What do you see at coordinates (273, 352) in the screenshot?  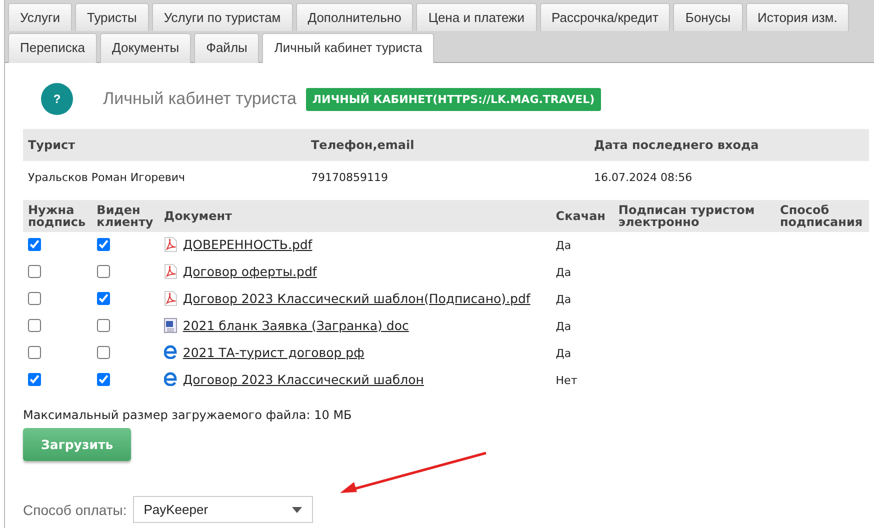 I see `document-link: 2021 ТА-турист договор рф` at bounding box center [273, 352].